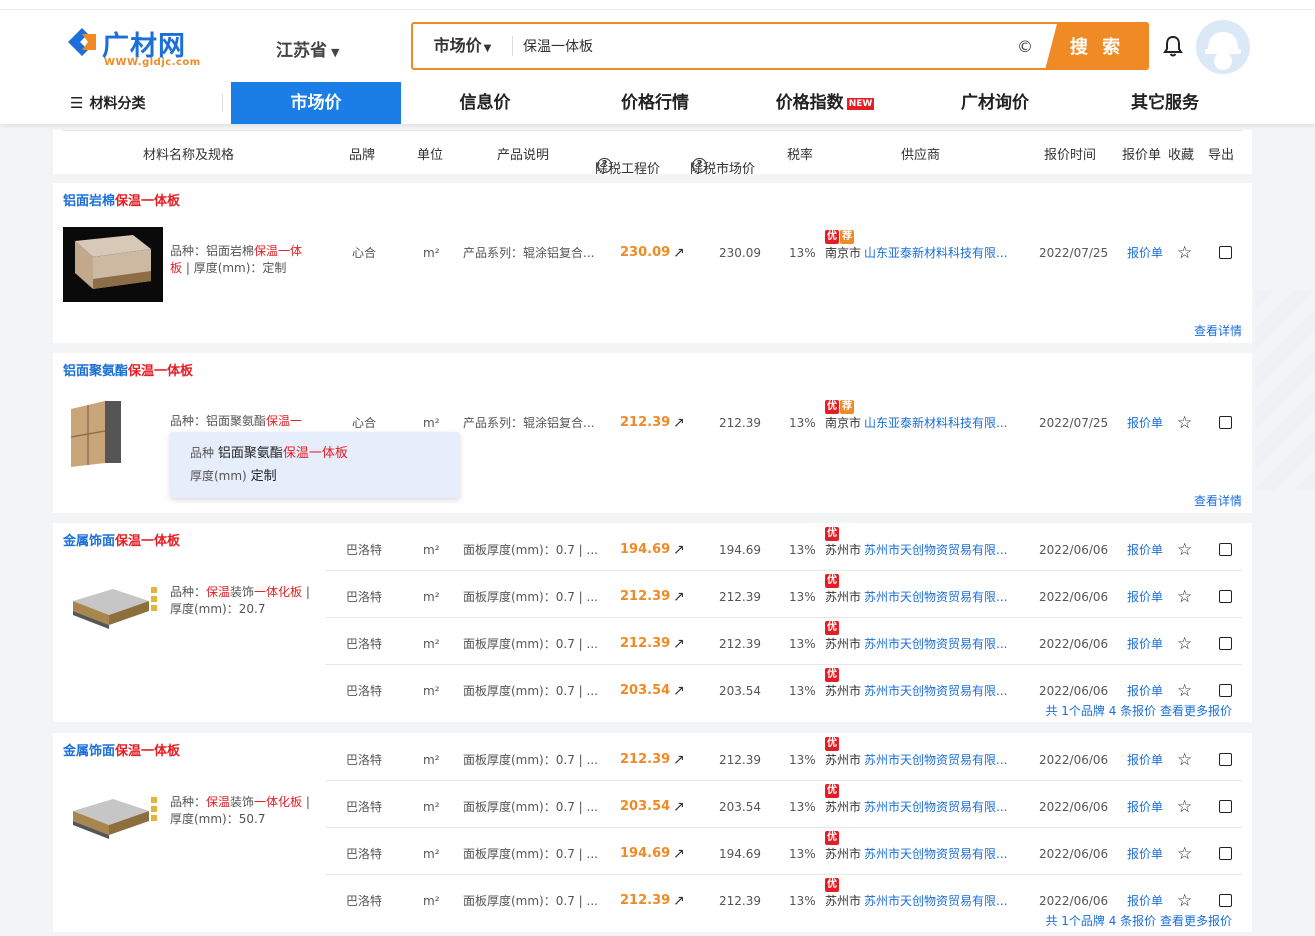 The width and height of the screenshot is (1315, 936). What do you see at coordinates (485, 103) in the screenshot?
I see `nav-tab-info-price: 信息价` at bounding box center [485, 103].